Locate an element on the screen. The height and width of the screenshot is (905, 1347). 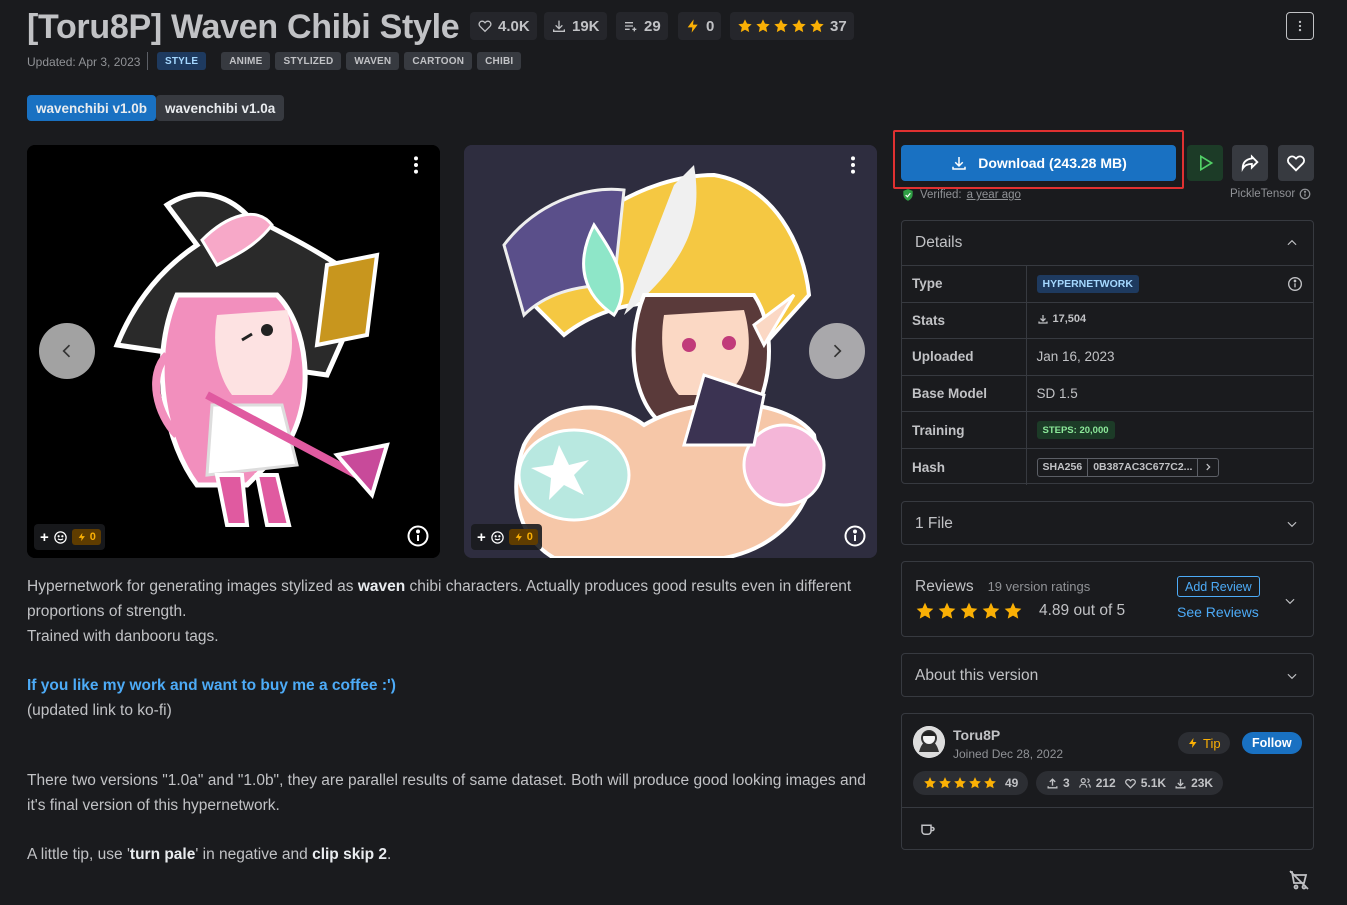
review-stars is located at coordinates (969, 611).